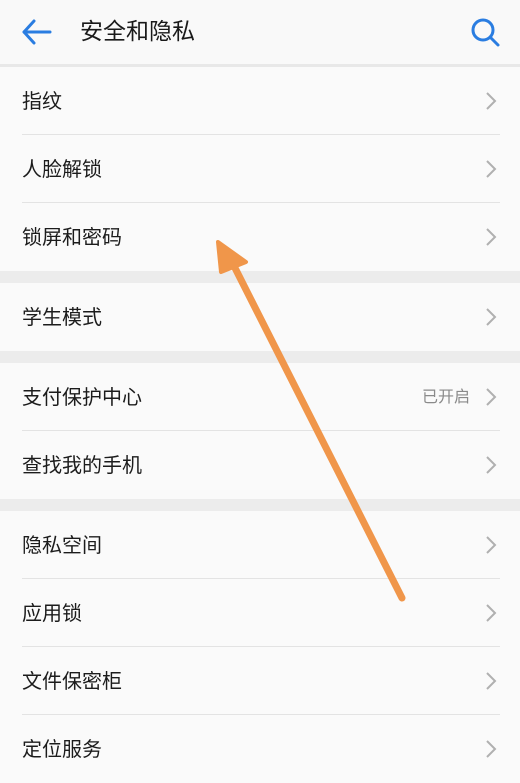  I want to click on settings-item-private-space: 隐私空间, so click(260, 545).